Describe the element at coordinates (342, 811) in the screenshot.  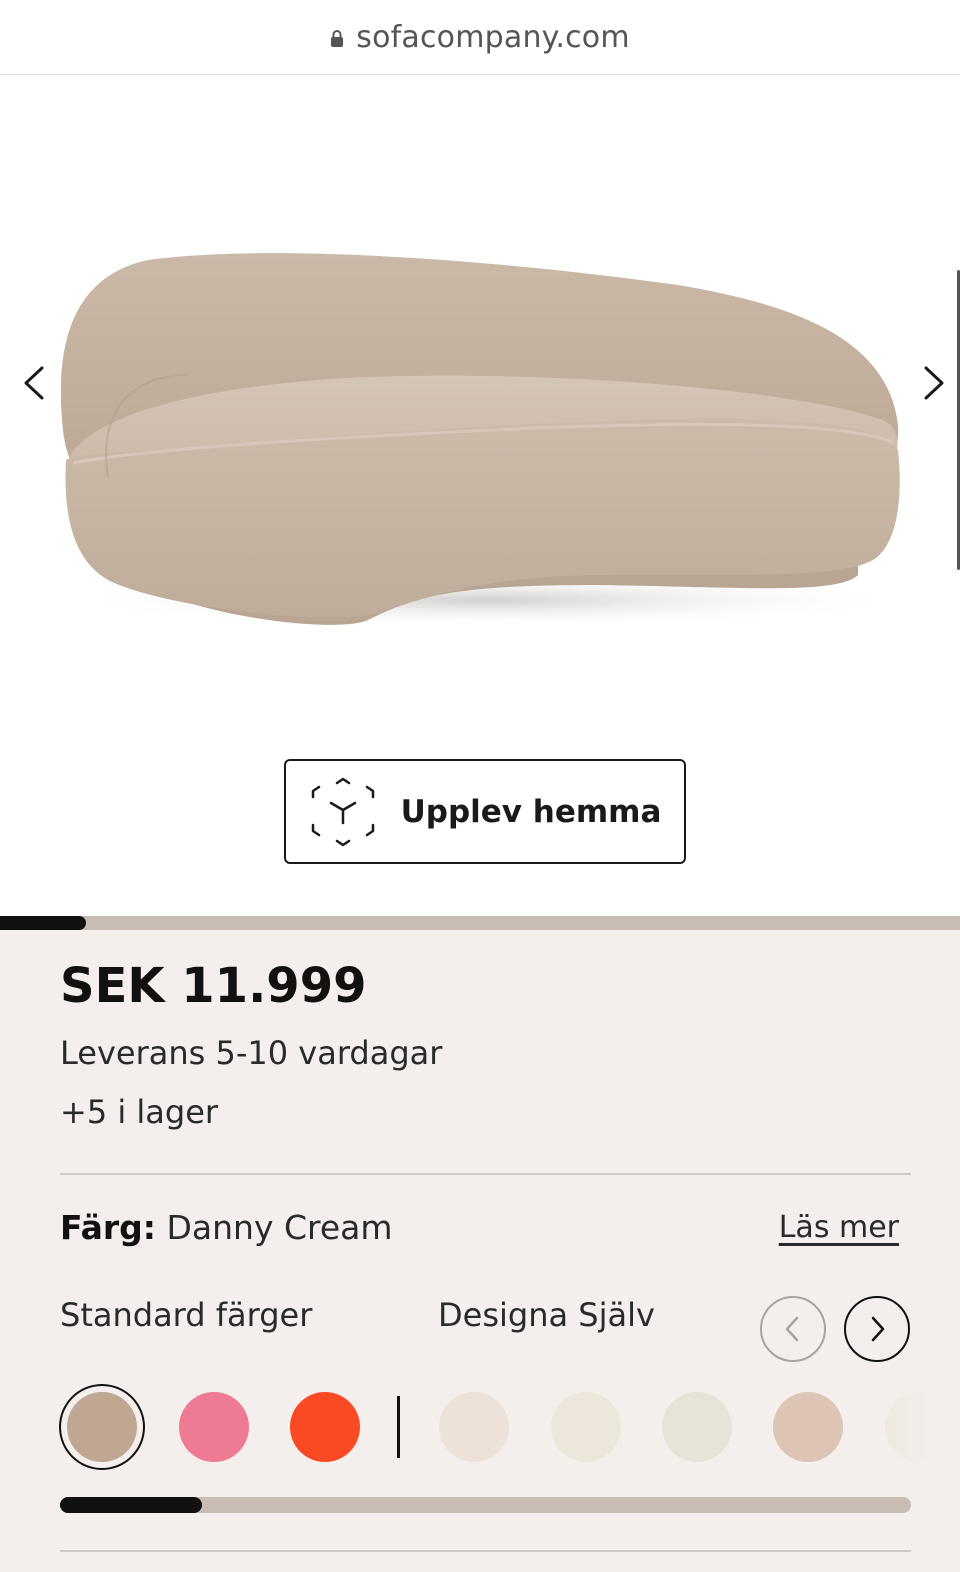
I see `ar-cube-icon` at that location.